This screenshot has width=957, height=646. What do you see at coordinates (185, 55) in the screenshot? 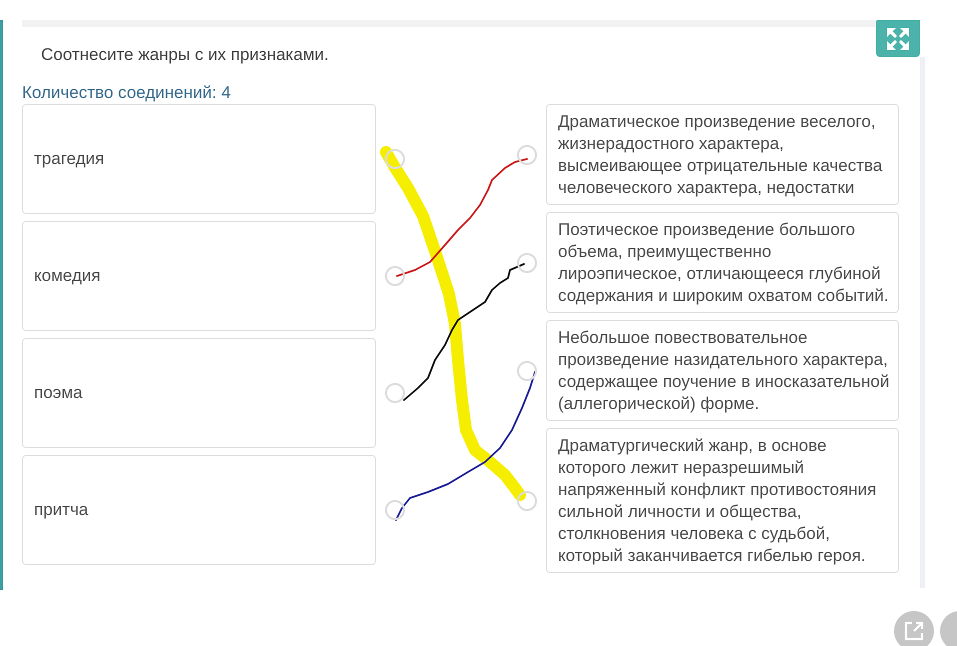
I see `task-instruction: Соотнесите жанры с их признаками.` at bounding box center [185, 55].